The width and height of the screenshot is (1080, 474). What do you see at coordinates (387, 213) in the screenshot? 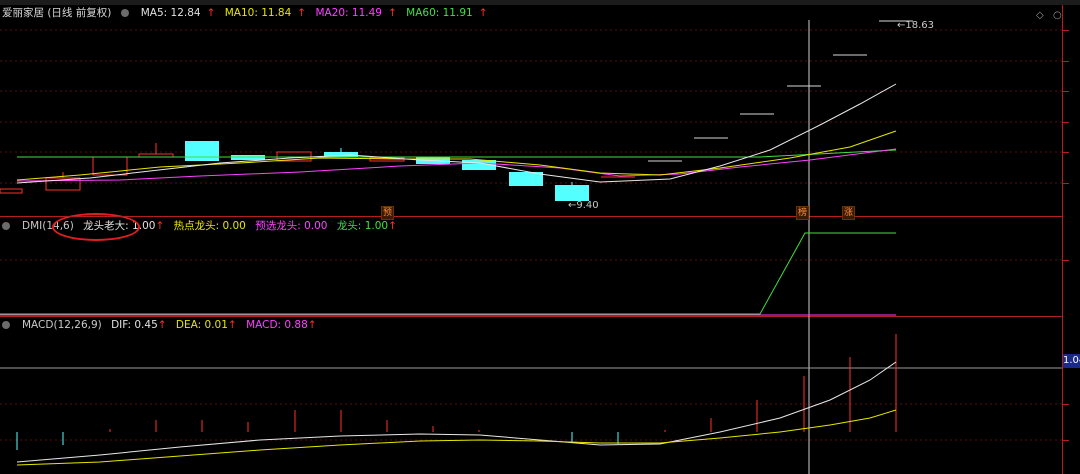
I see `signal-tag-yu: 预` at bounding box center [387, 213].